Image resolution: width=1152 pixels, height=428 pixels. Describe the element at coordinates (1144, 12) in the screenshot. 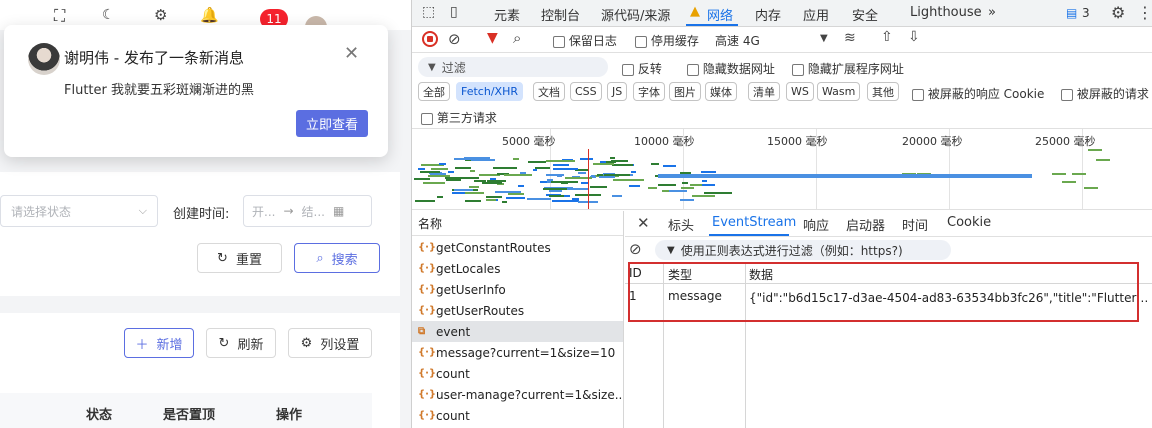

I see `kebab-menu-icon: ⋮` at that location.